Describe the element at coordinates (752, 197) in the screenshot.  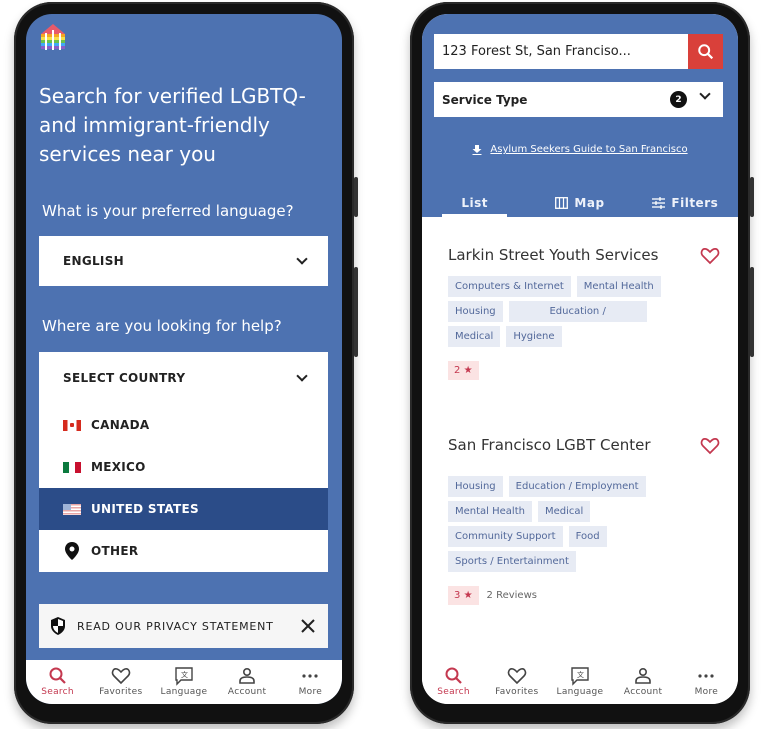
I see `volume-button` at that location.